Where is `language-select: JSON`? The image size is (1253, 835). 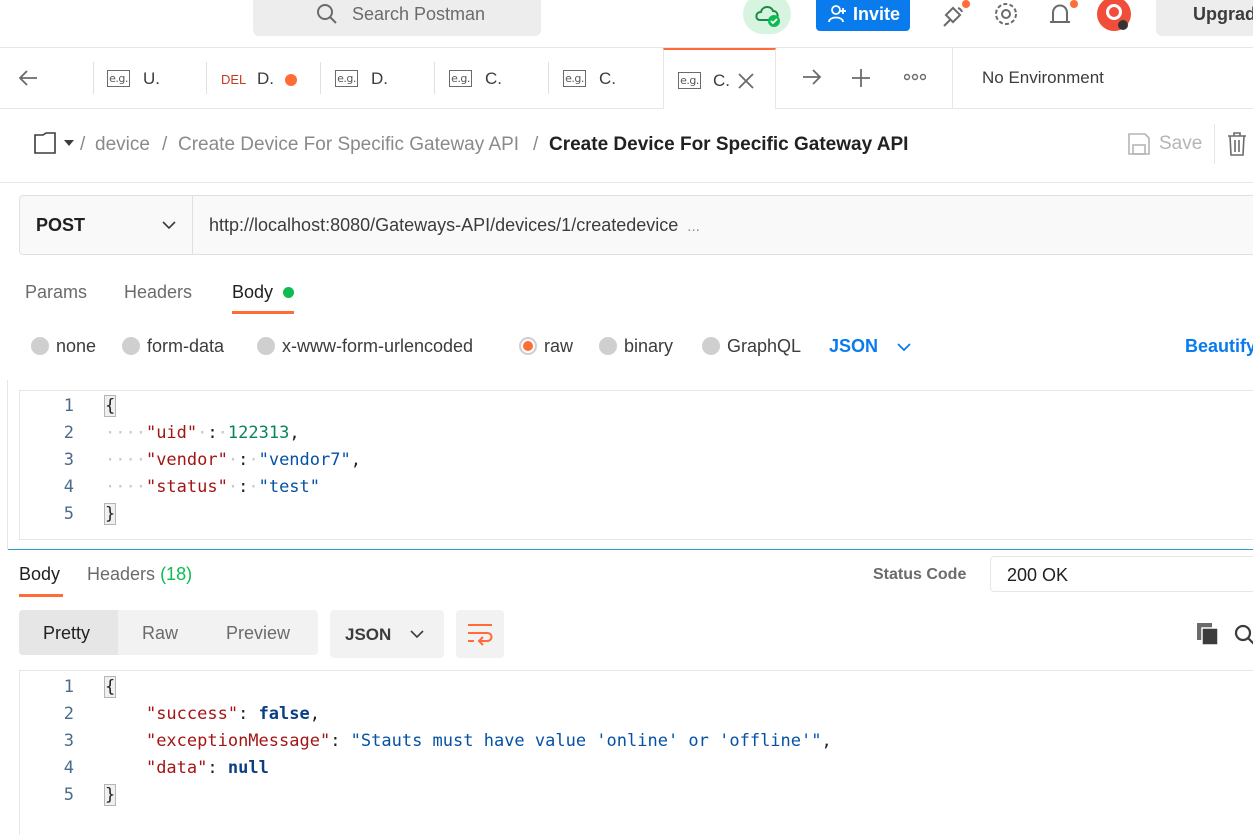 language-select: JSON is located at coordinates (870, 346).